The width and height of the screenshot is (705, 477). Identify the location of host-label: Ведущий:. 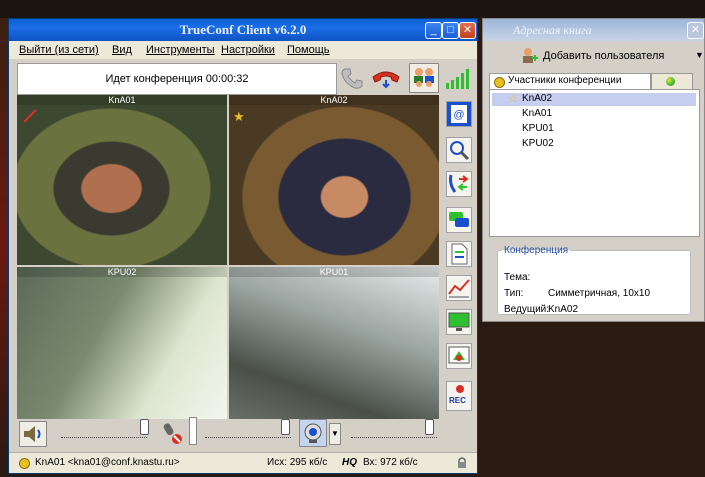
(527, 309).